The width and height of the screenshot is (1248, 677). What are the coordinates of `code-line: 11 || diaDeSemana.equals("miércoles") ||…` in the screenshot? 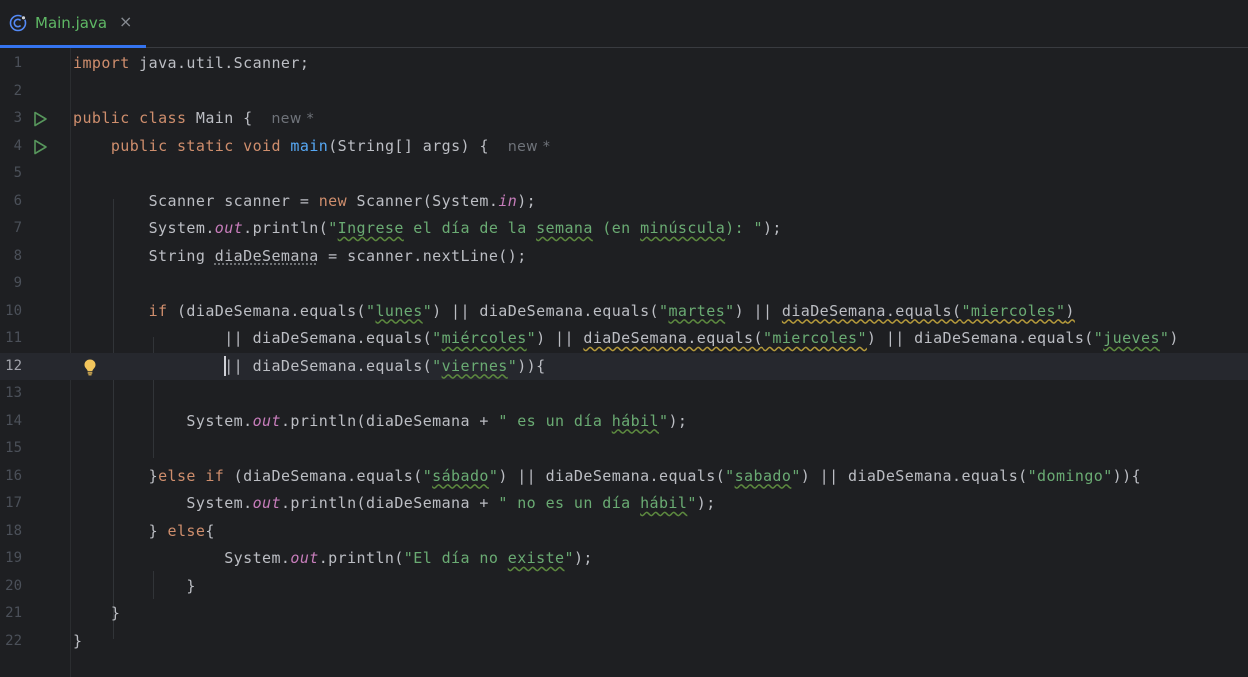 It's located at (624, 339).